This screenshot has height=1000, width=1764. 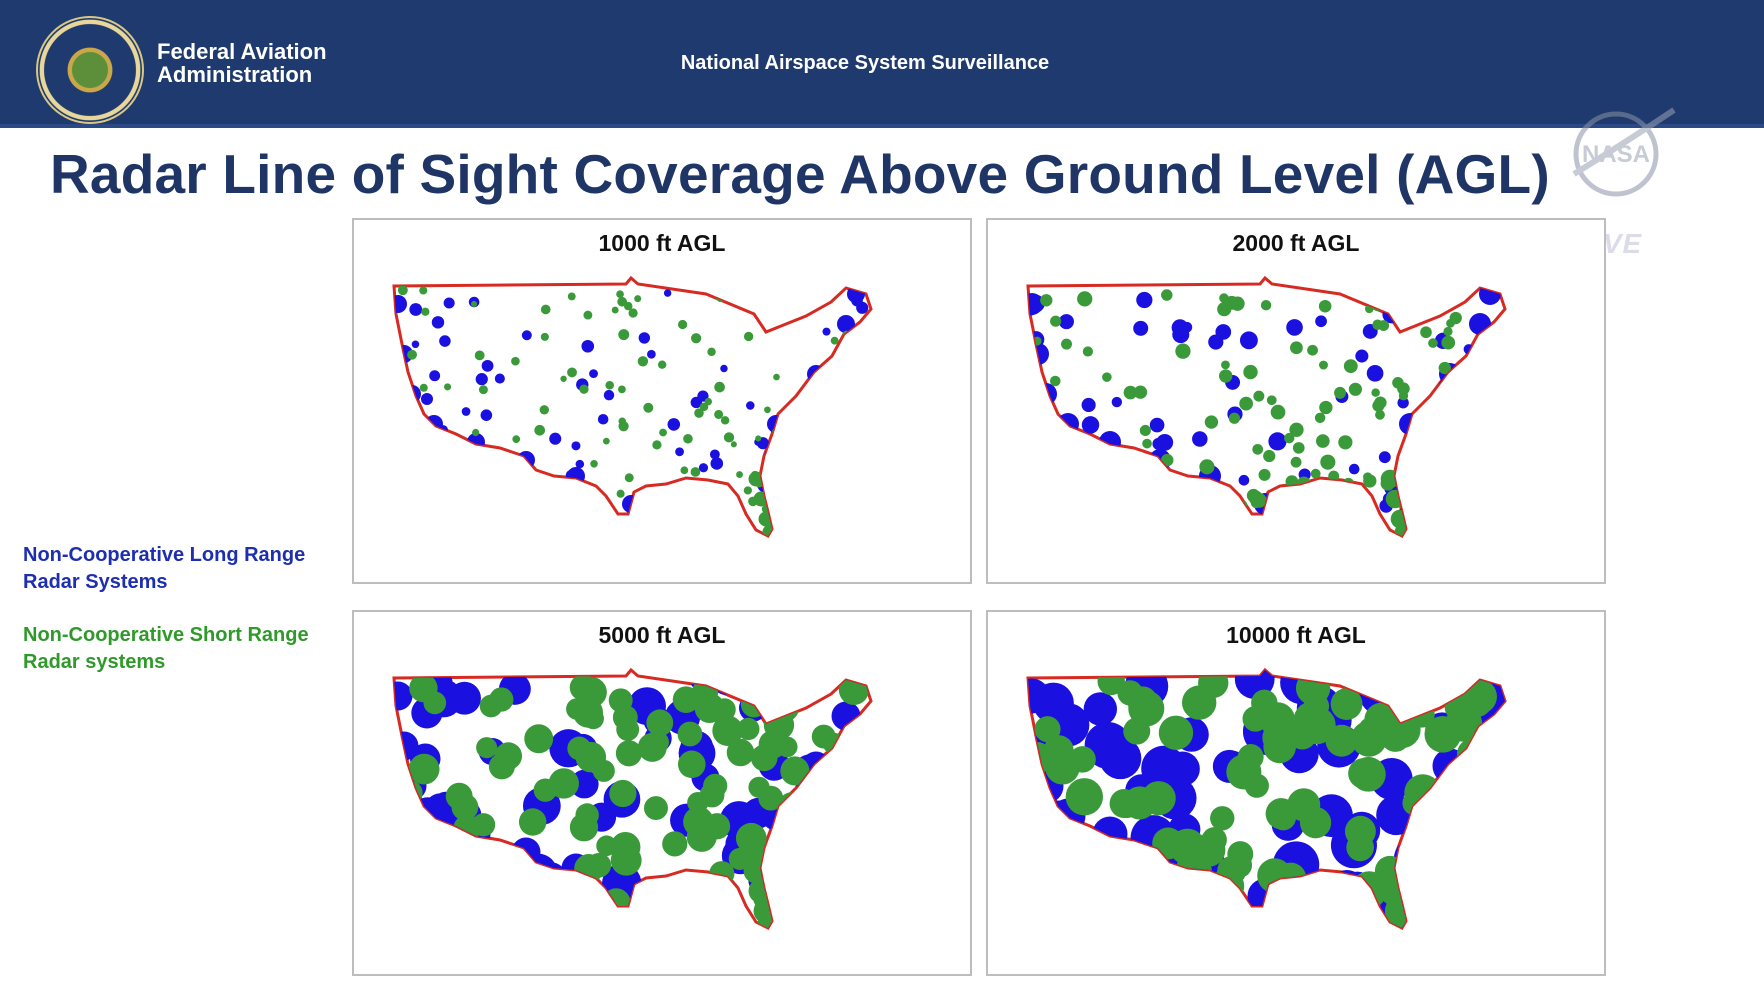 What do you see at coordinates (1296, 243) in the screenshot?
I see `panel-title: 2000 ft AGL` at bounding box center [1296, 243].